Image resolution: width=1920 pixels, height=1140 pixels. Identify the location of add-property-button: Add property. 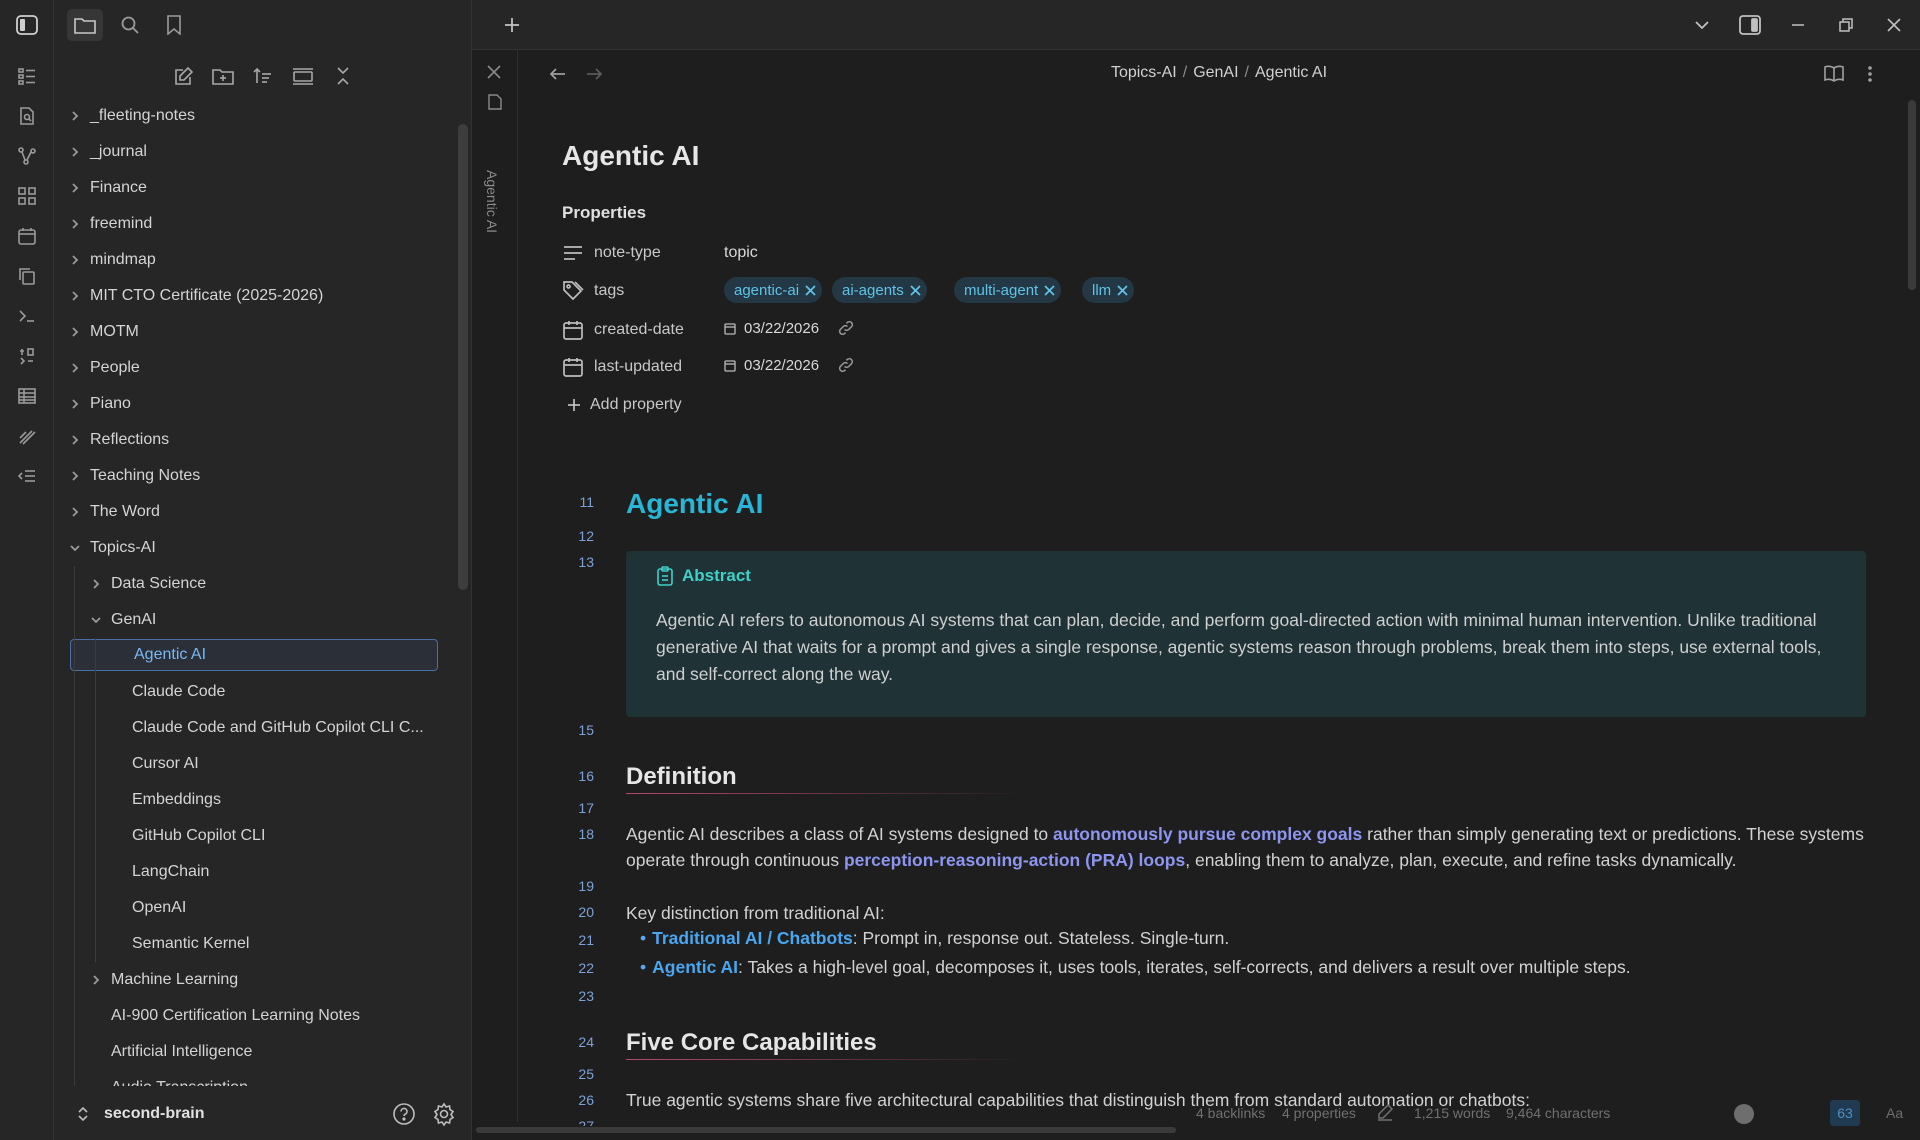
(624, 405).